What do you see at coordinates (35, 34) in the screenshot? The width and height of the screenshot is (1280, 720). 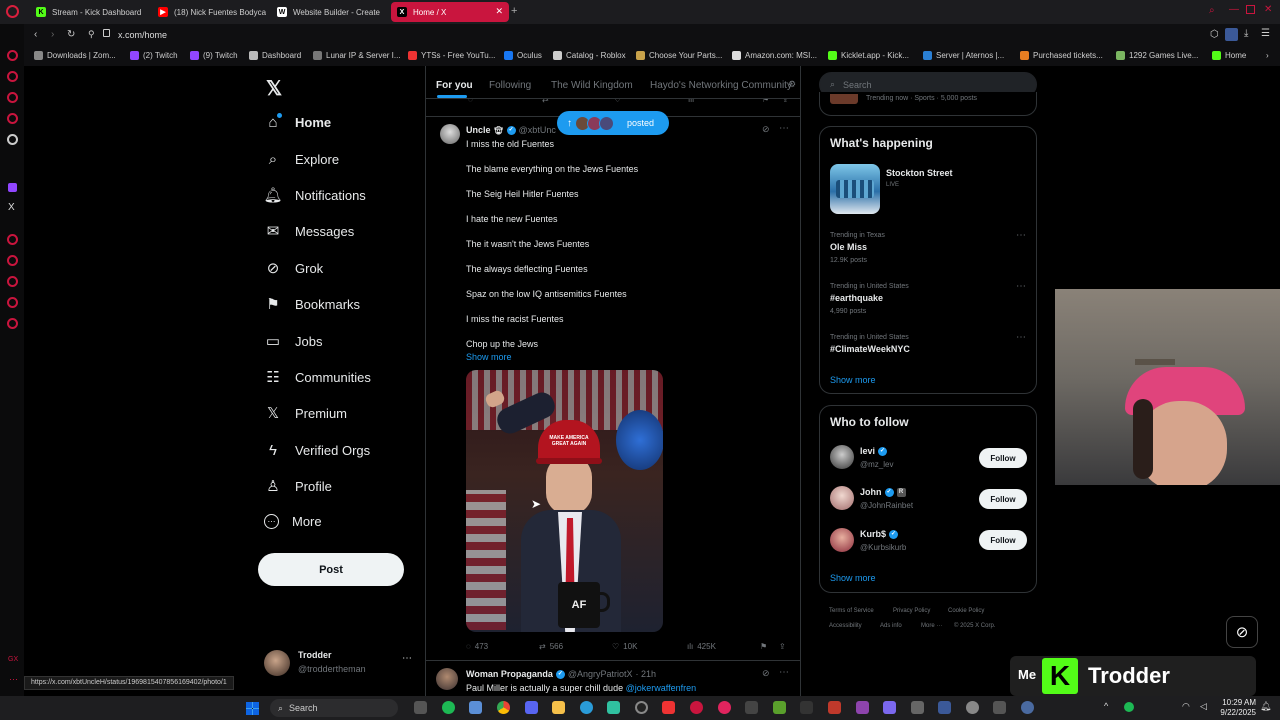 I see `back-icon: ‹` at bounding box center [35, 34].